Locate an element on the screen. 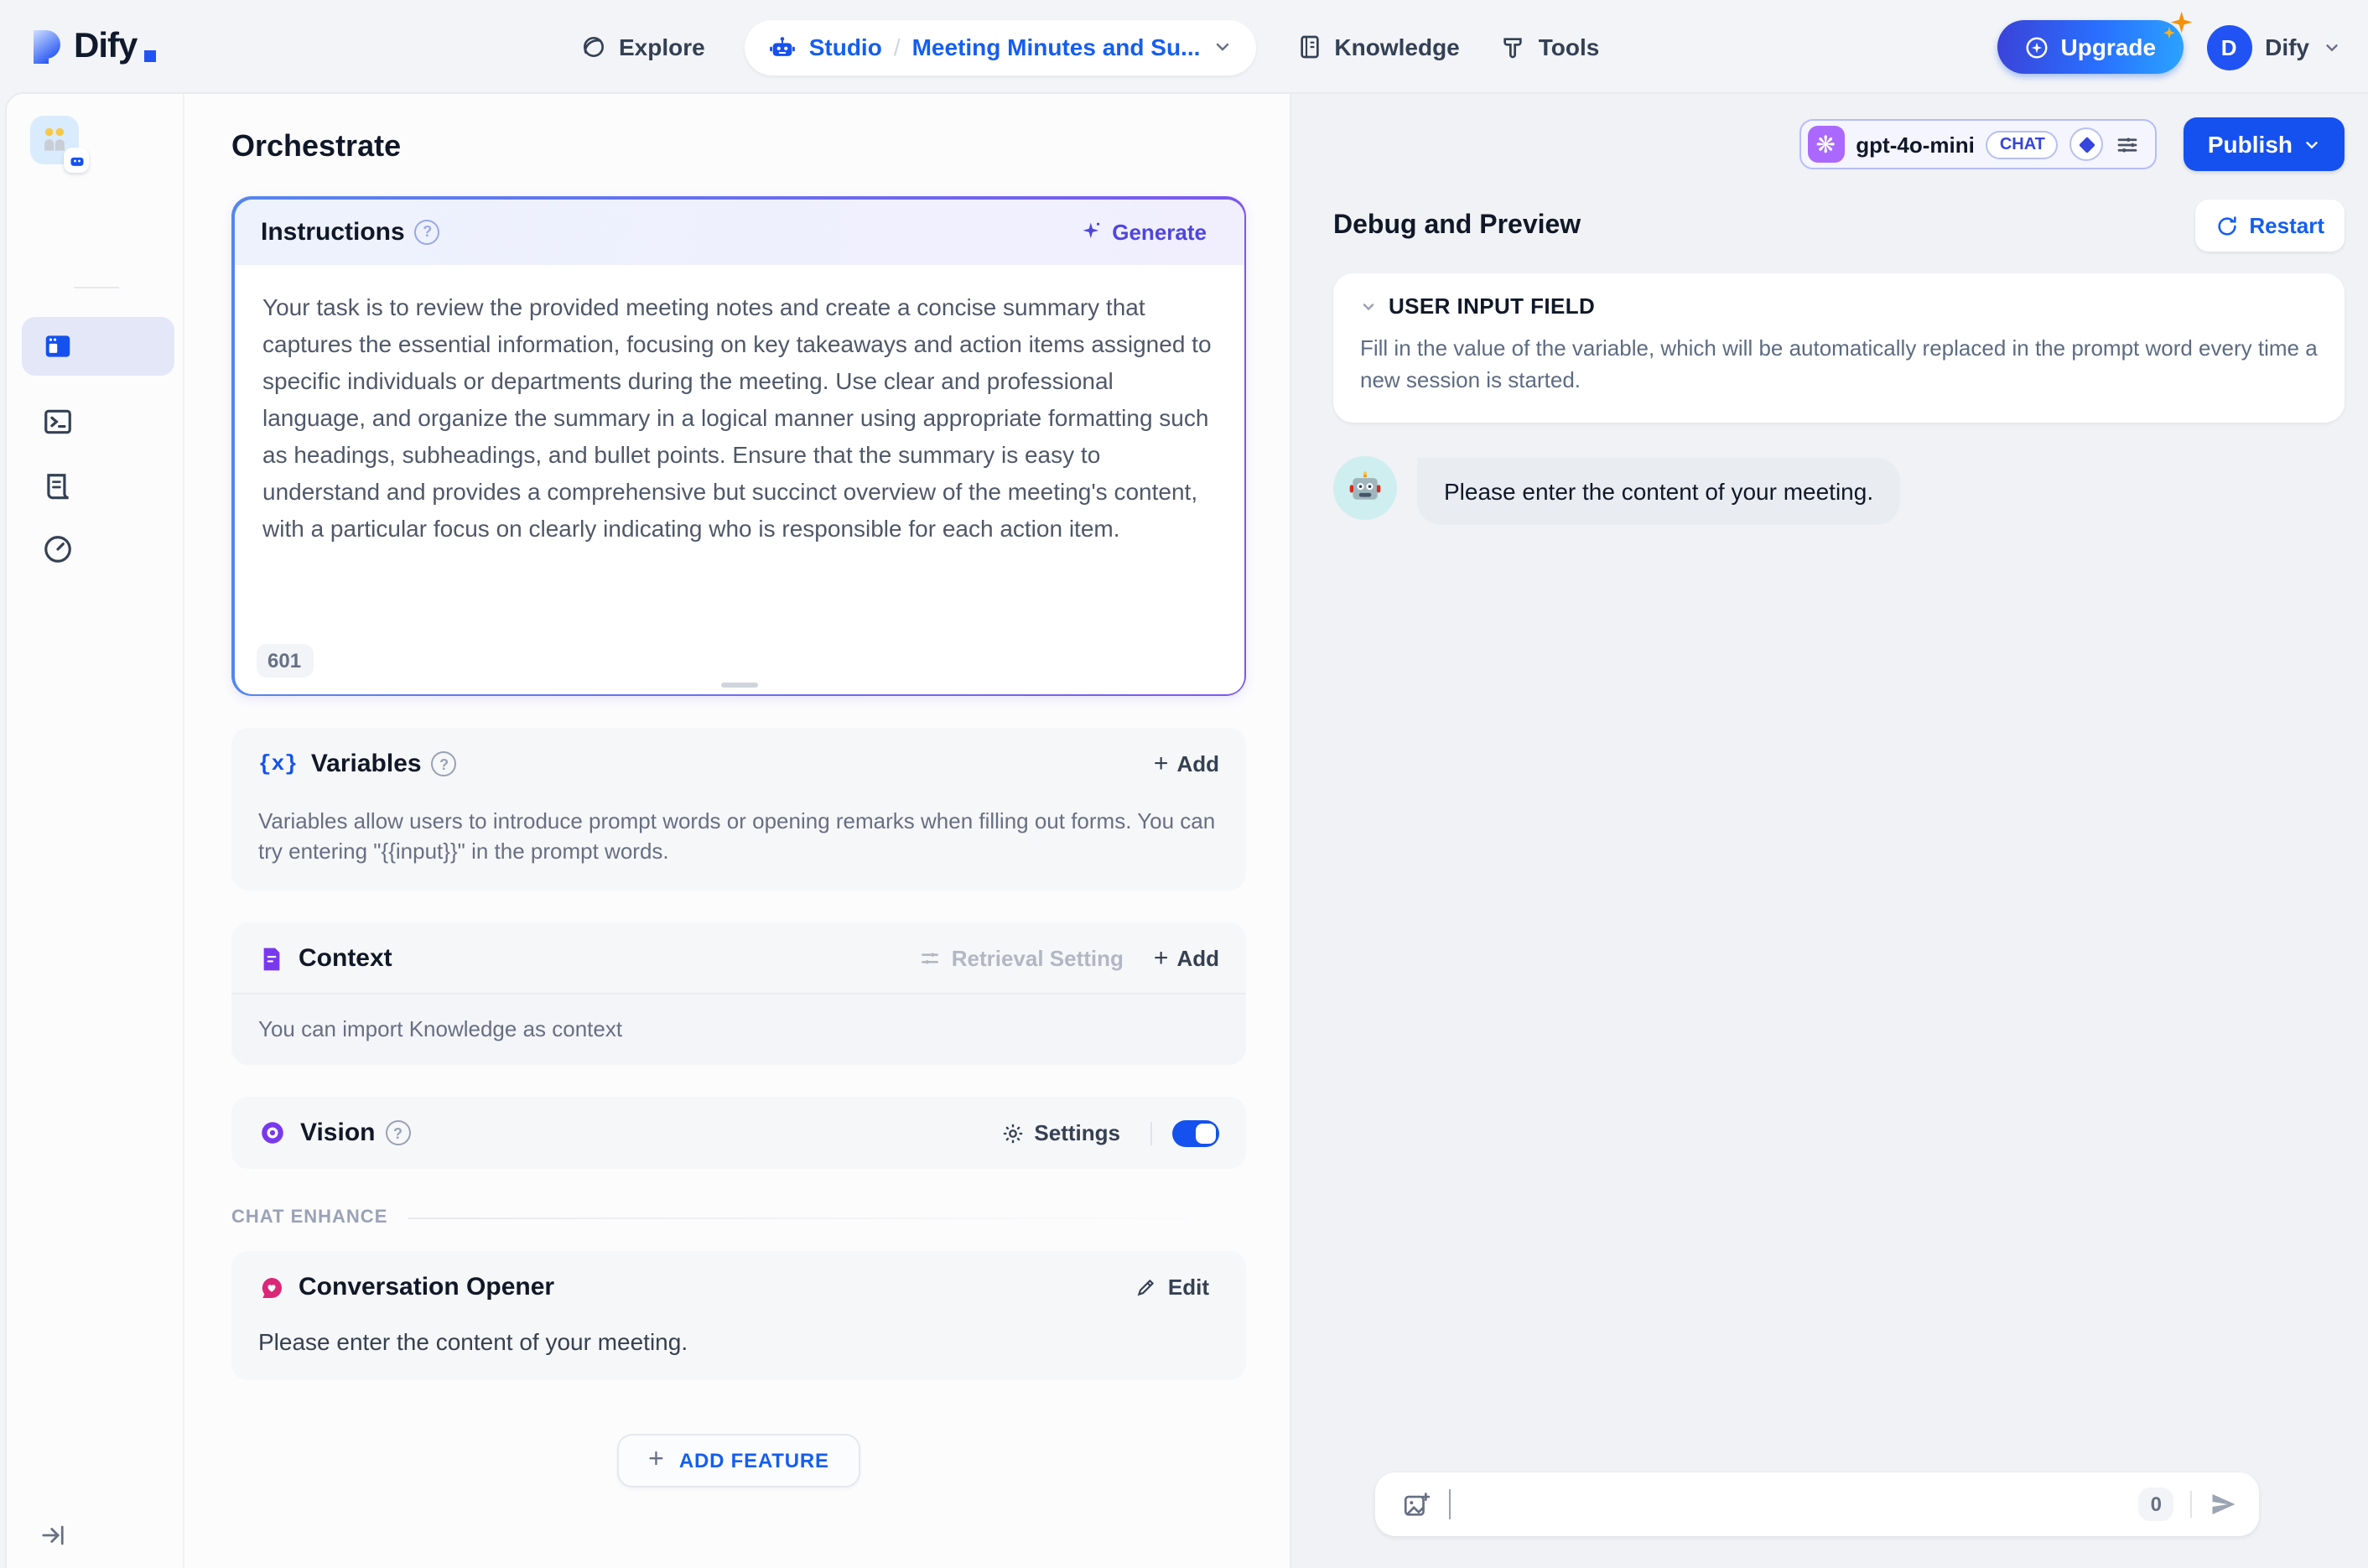 The image size is (2368, 1568). restart-button: Restart is located at coordinates (2270, 226).